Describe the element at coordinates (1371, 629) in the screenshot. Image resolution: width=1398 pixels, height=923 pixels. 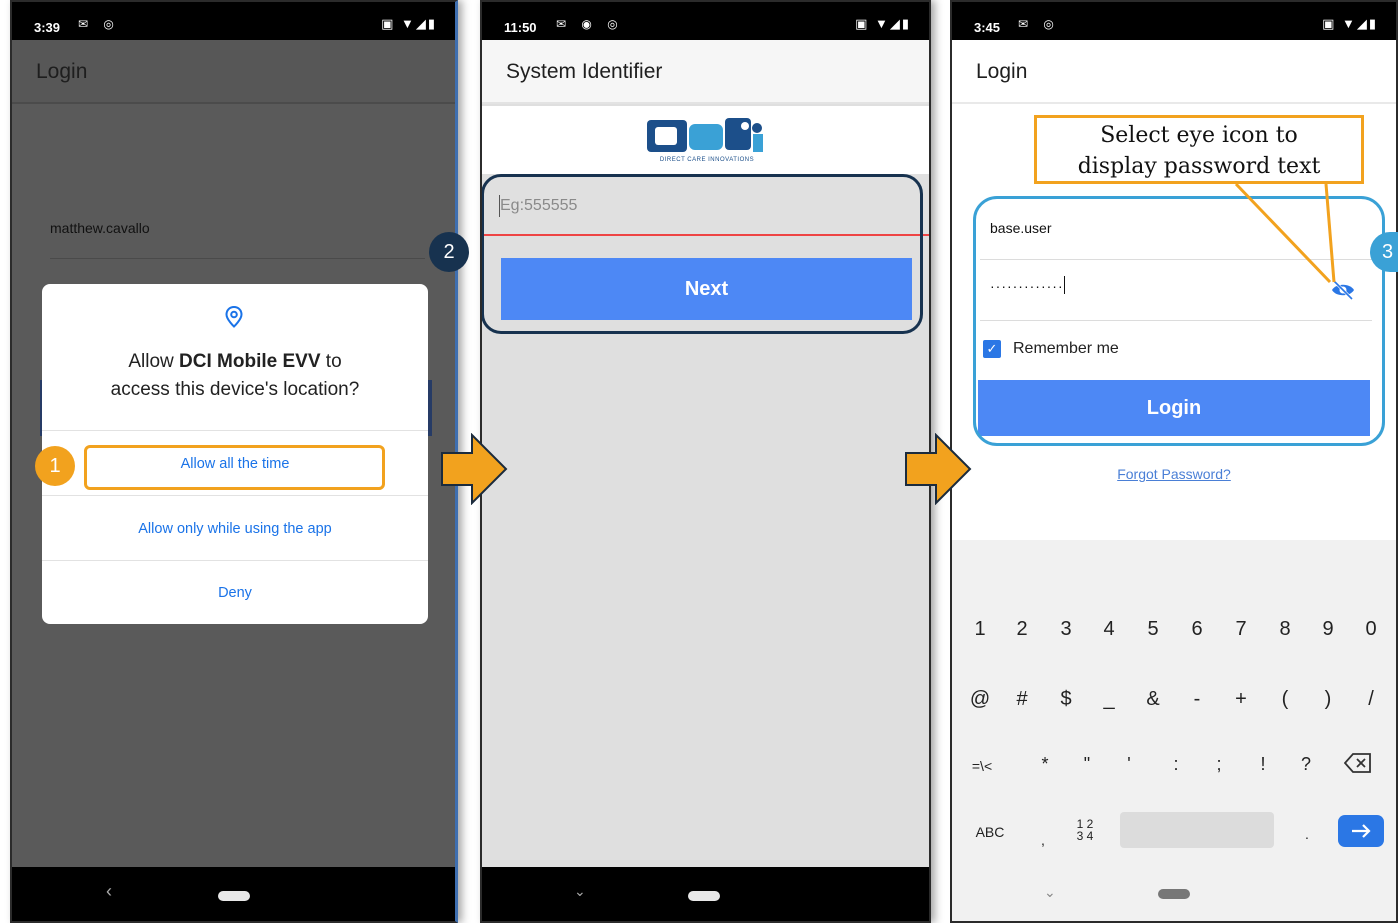
I see `key: 0` at that location.